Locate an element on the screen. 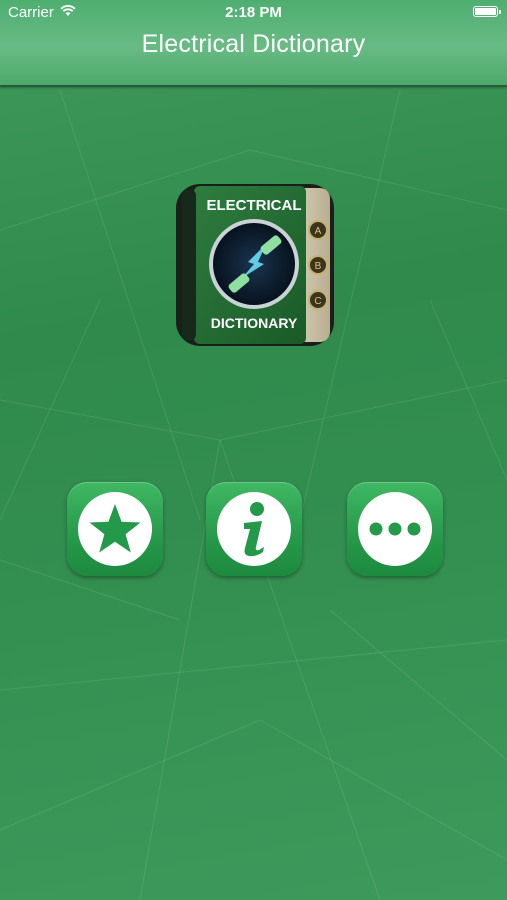  star-icon is located at coordinates (115, 529).